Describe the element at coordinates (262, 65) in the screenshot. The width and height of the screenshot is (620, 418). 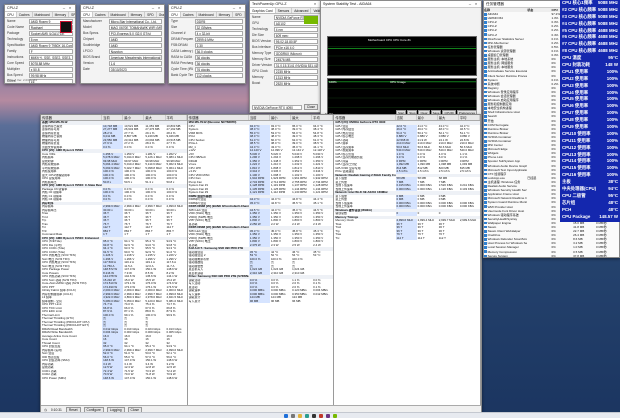
I see `field-label: Driver Version` at that location.